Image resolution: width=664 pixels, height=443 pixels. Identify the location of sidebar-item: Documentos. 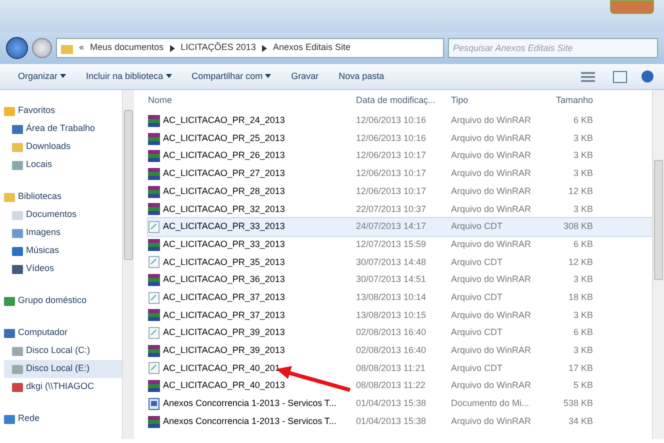
(63, 215).